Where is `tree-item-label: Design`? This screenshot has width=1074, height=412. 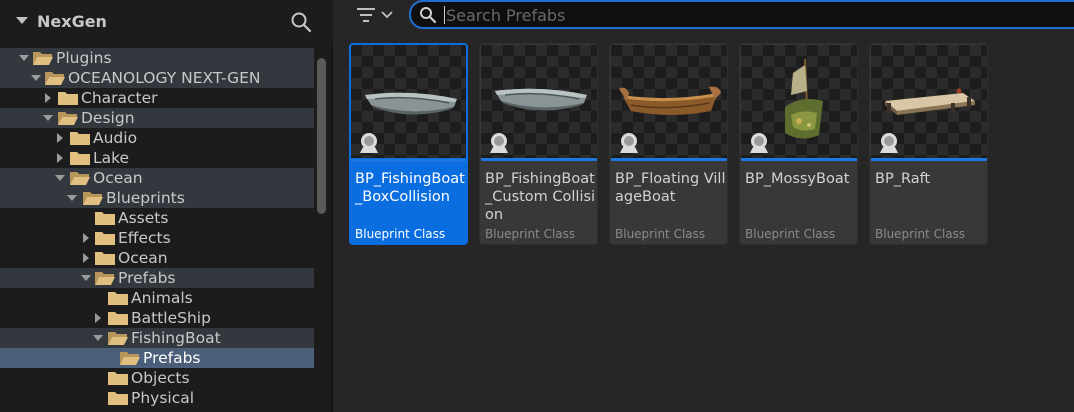
tree-item-label: Design is located at coordinates (108, 118).